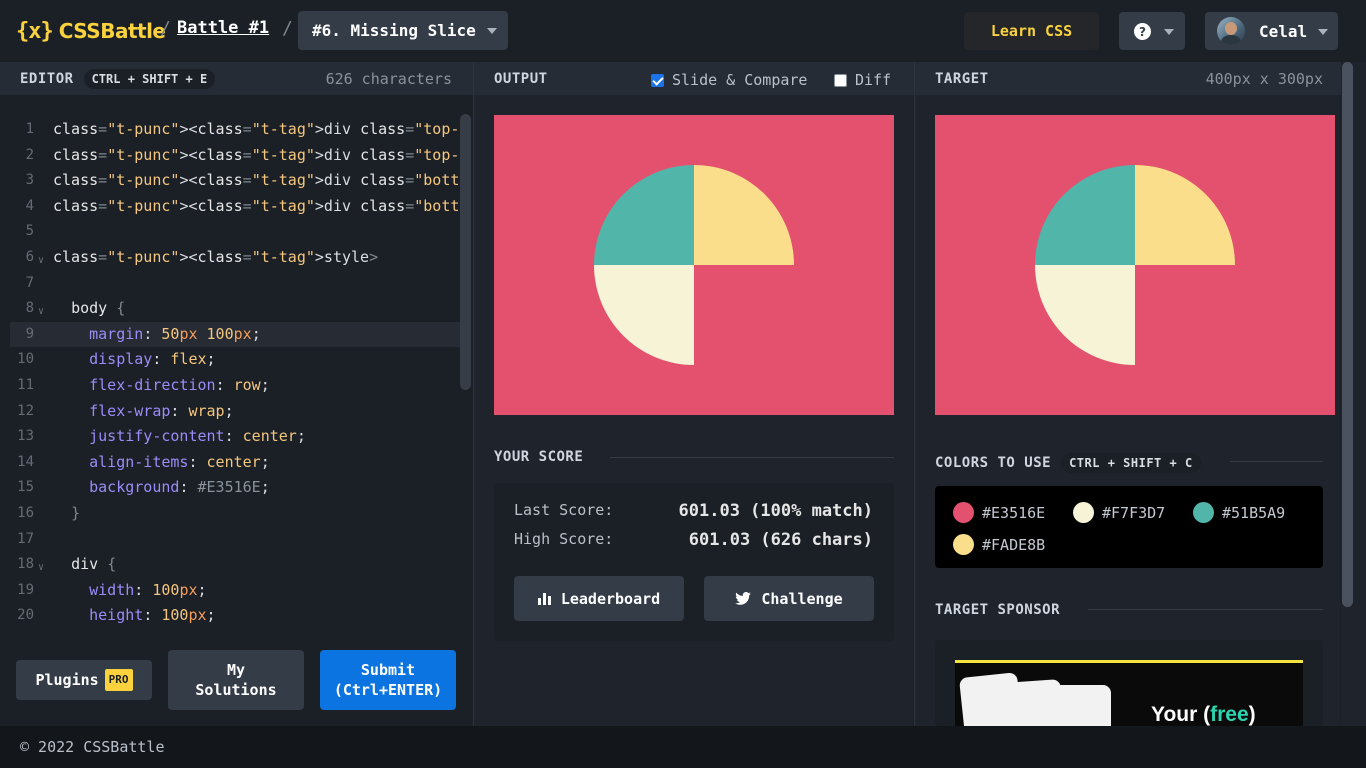 The width and height of the screenshot is (1366, 768). What do you see at coordinates (1031, 31) in the screenshot?
I see `learn-css-button: Learn CSS` at bounding box center [1031, 31].